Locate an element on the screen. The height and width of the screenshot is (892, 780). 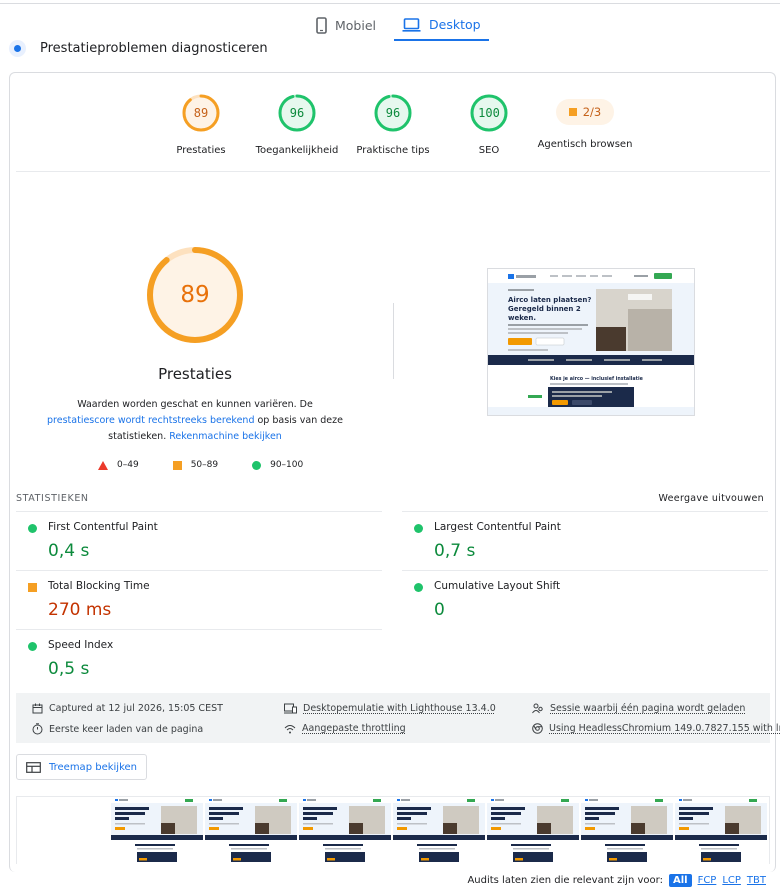
env-emulation: Desktopemulatie with Lighthouse 13.4.0 is located at coordinates (390, 708).